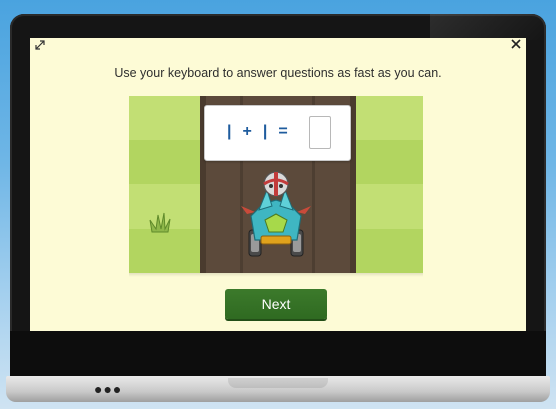  Describe the element at coordinates (488, 27) in the screenshot. I see `lid-sheen` at that location.